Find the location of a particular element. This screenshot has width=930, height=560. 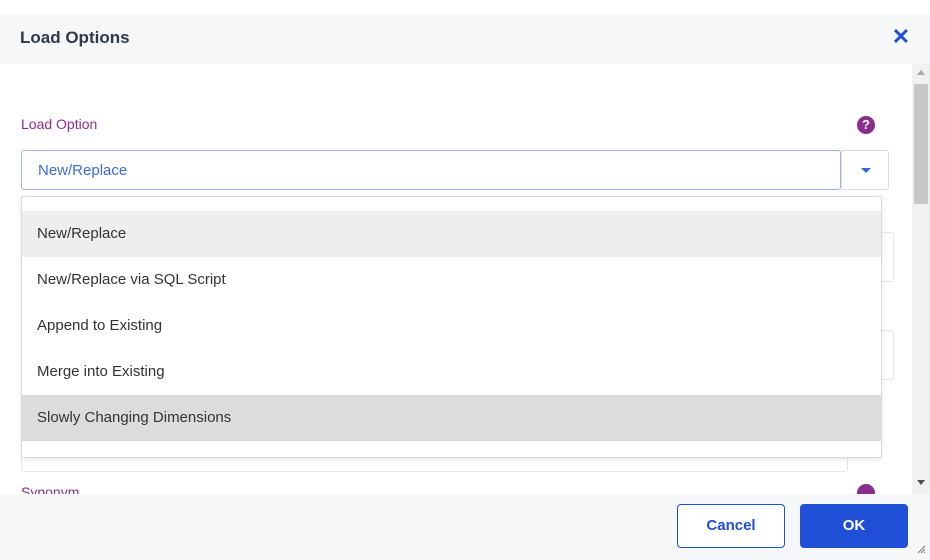

help-icon is located at coordinates (866, 489).